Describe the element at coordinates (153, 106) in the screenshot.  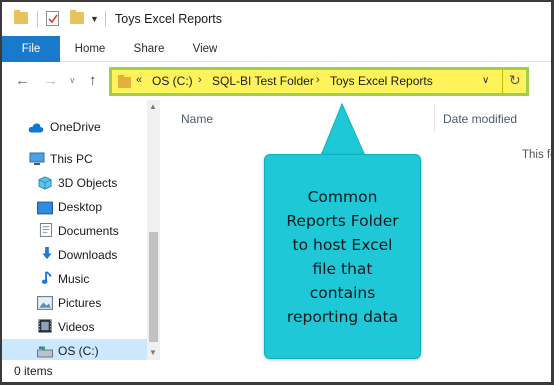
I see `scroll-up-icon: ▲` at that location.